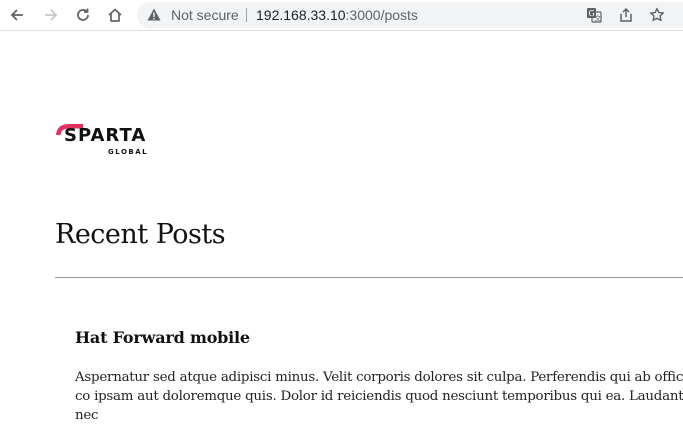  What do you see at coordinates (381, 15) in the screenshot?
I see `url-path: :3000/posts` at bounding box center [381, 15].